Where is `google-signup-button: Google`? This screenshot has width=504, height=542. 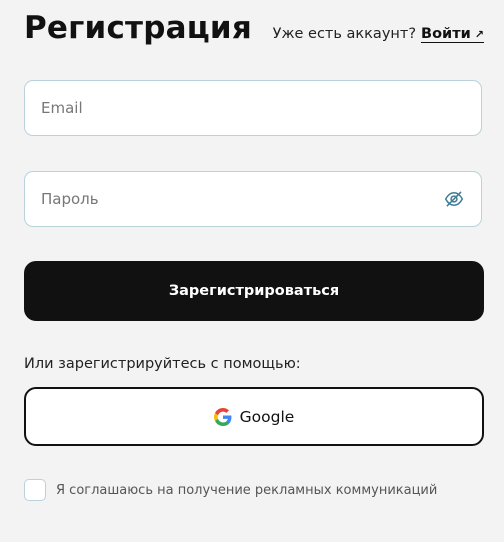 google-signup-button: Google is located at coordinates (254, 416).